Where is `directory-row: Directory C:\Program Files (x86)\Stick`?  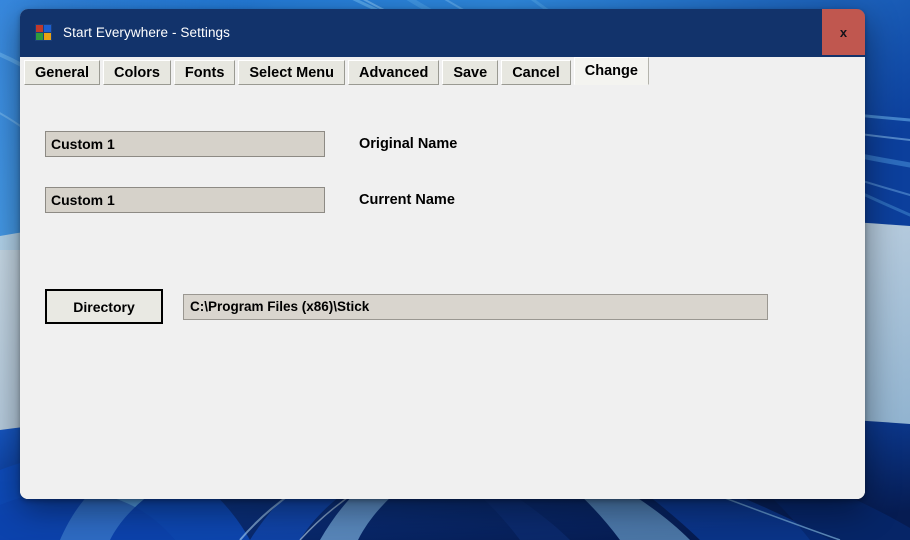 directory-row: Directory C:\Program Files (x86)\Stick is located at coordinates (406, 306).